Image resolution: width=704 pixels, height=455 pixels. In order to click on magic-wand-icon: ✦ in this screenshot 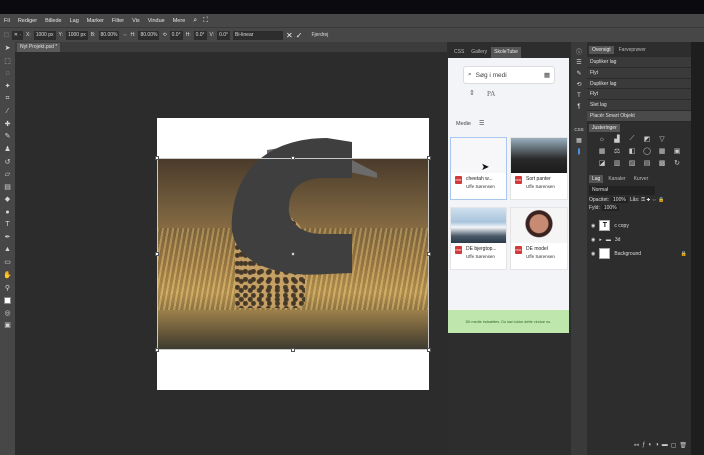, I will do `click(7, 86)`.